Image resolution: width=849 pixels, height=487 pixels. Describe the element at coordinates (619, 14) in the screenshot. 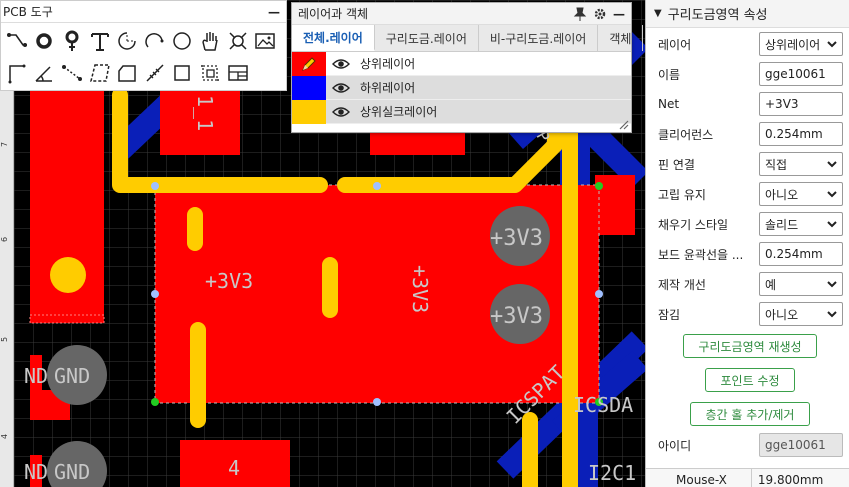

I see `minimize-icon: —` at that location.